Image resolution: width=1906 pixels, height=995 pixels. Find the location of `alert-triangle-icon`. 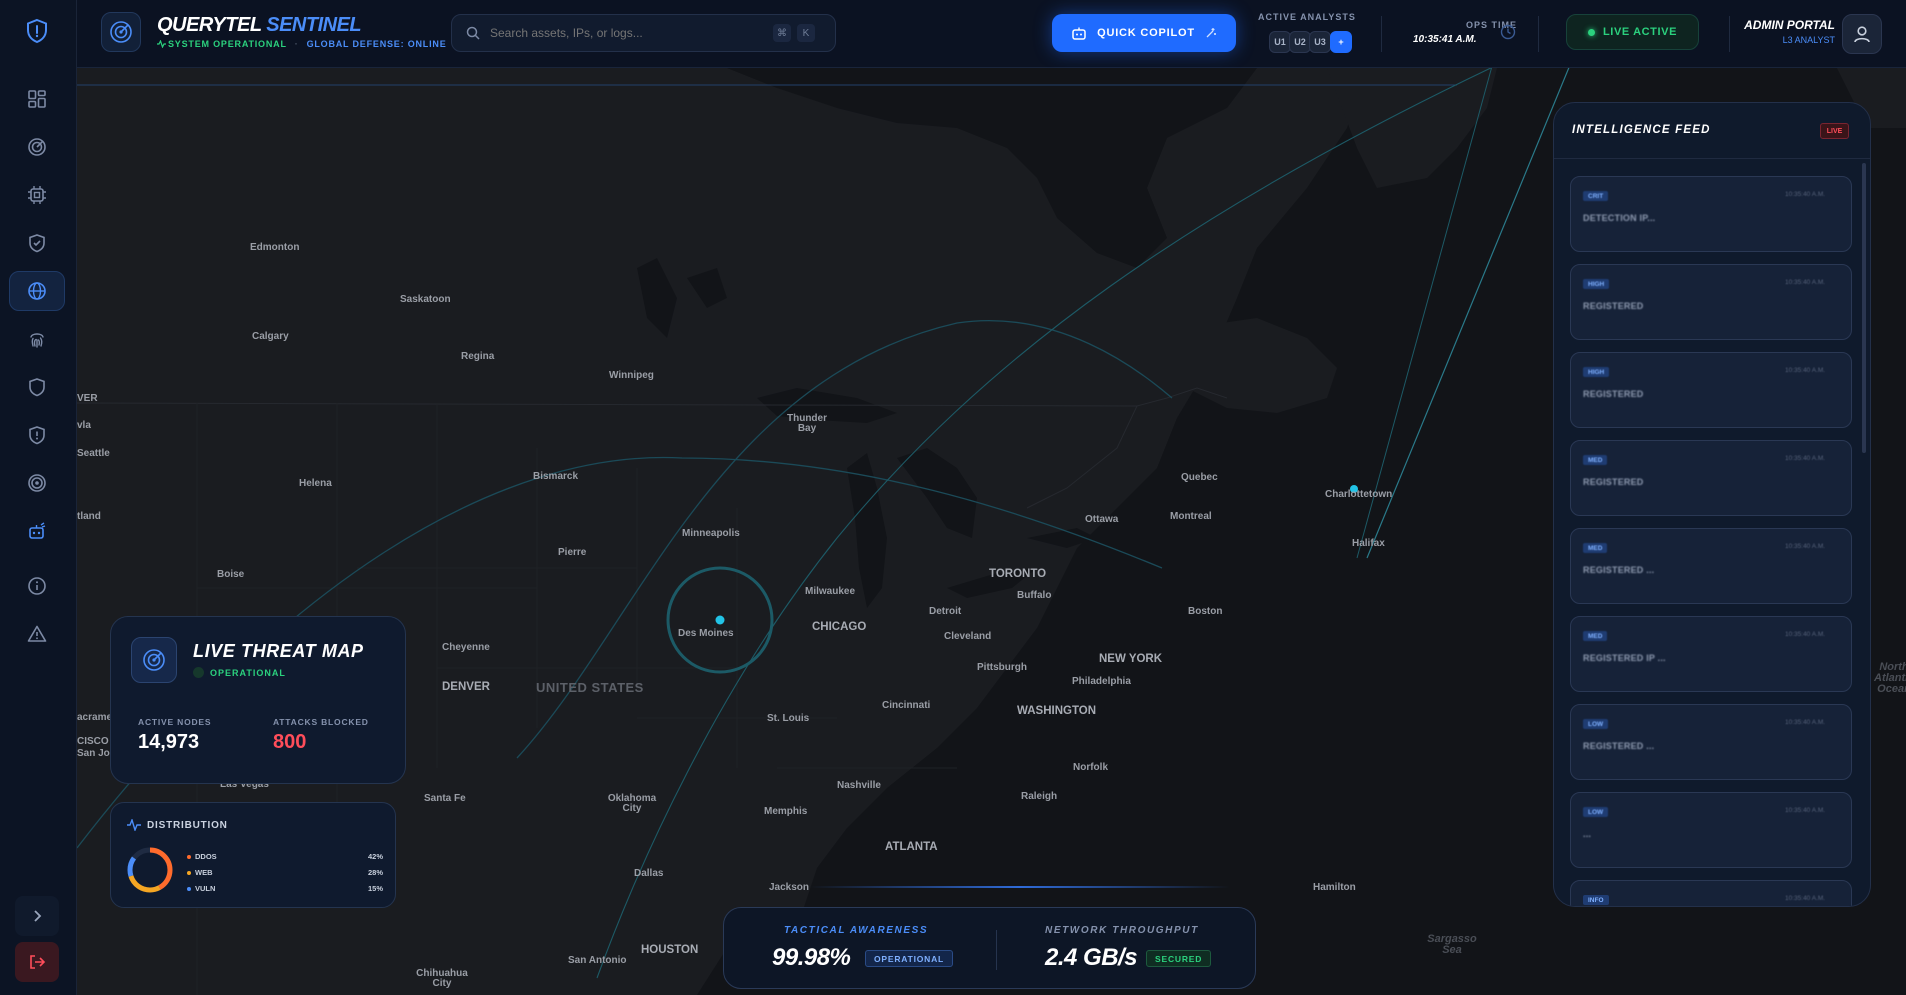

alert-triangle-icon is located at coordinates (37, 633).